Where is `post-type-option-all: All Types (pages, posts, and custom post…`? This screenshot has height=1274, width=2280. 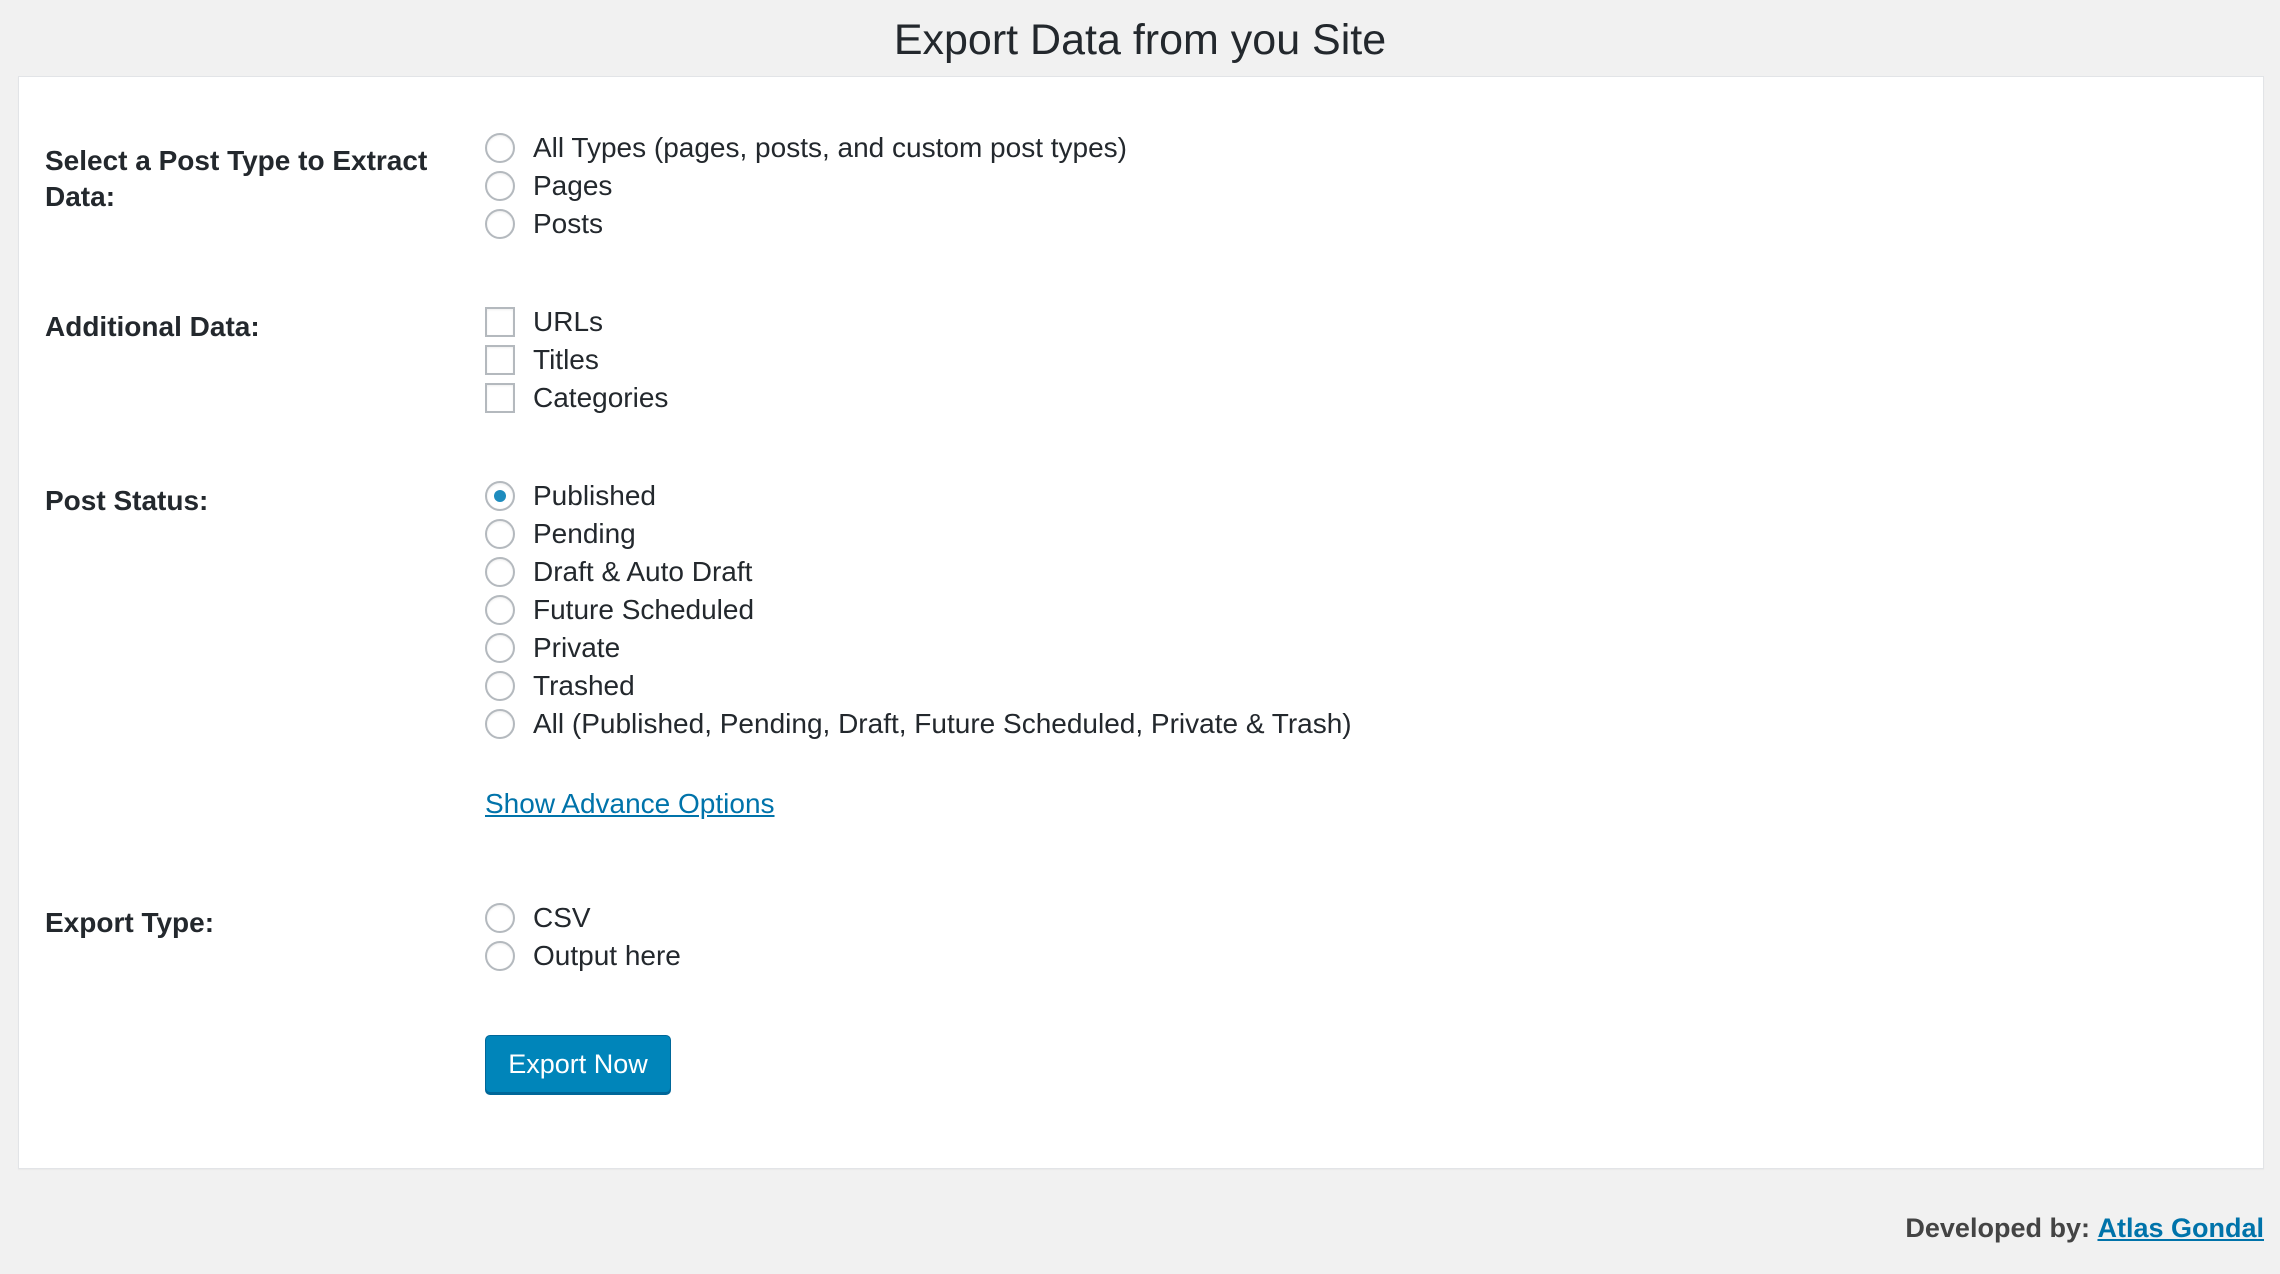
post-type-option-all: All Types (pages, posts, and custom post… is located at coordinates (806, 148).